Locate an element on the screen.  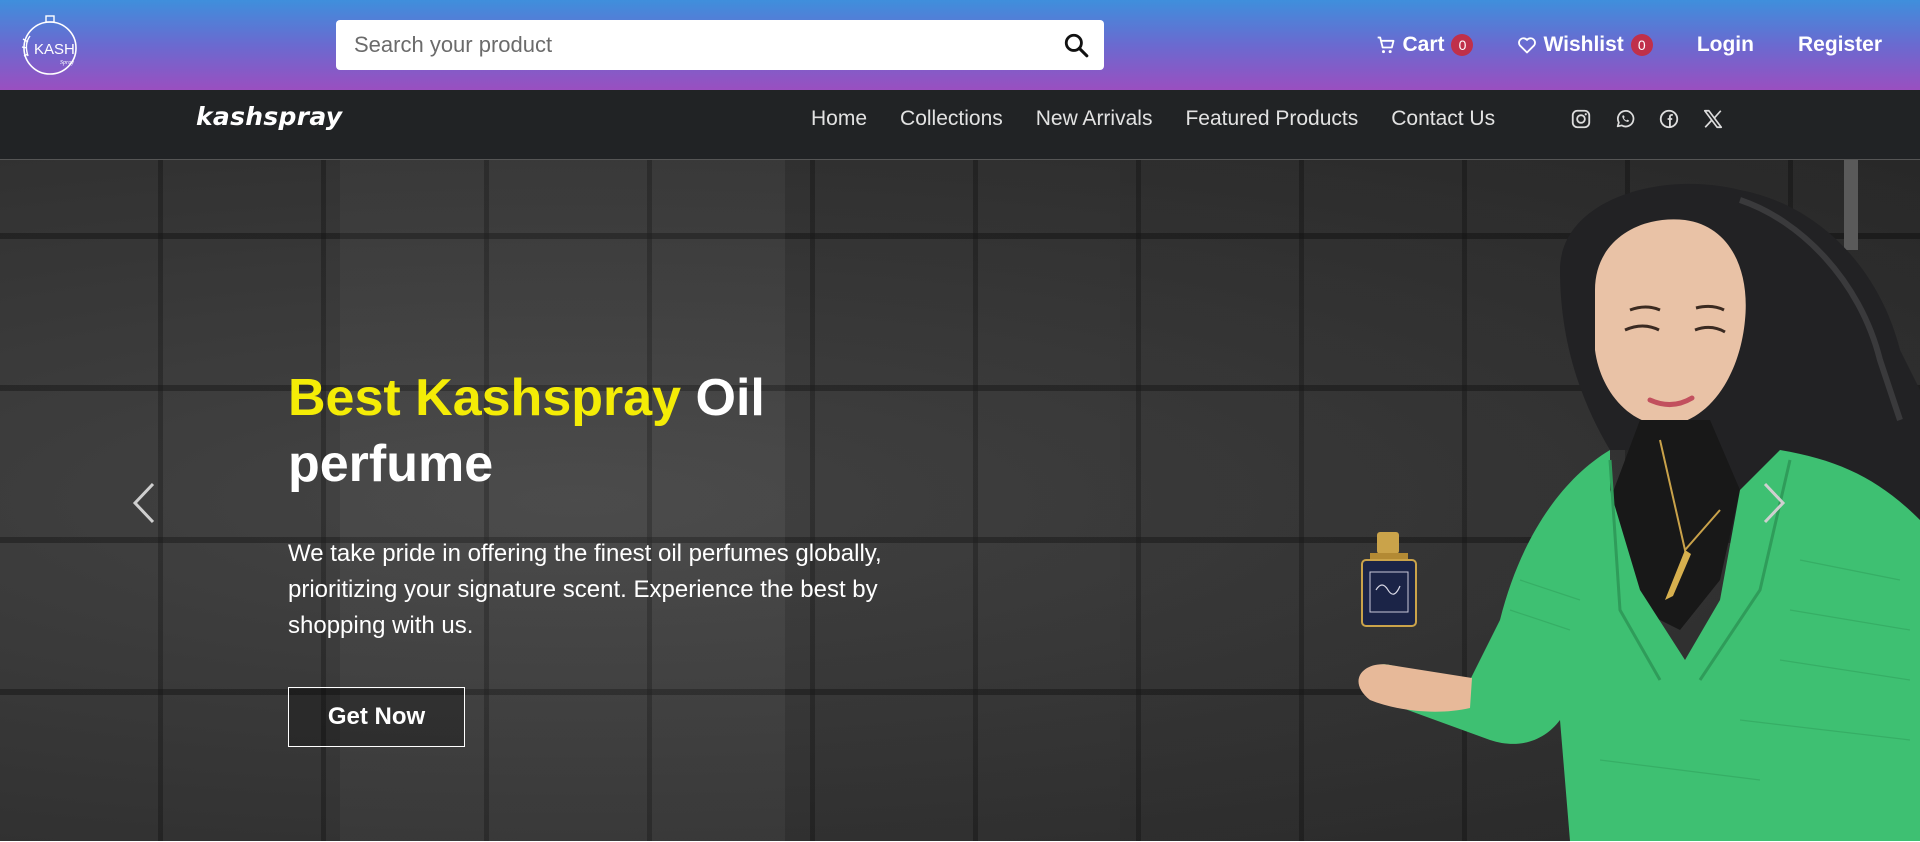
whatsapp-link is located at coordinates (1625, 119).